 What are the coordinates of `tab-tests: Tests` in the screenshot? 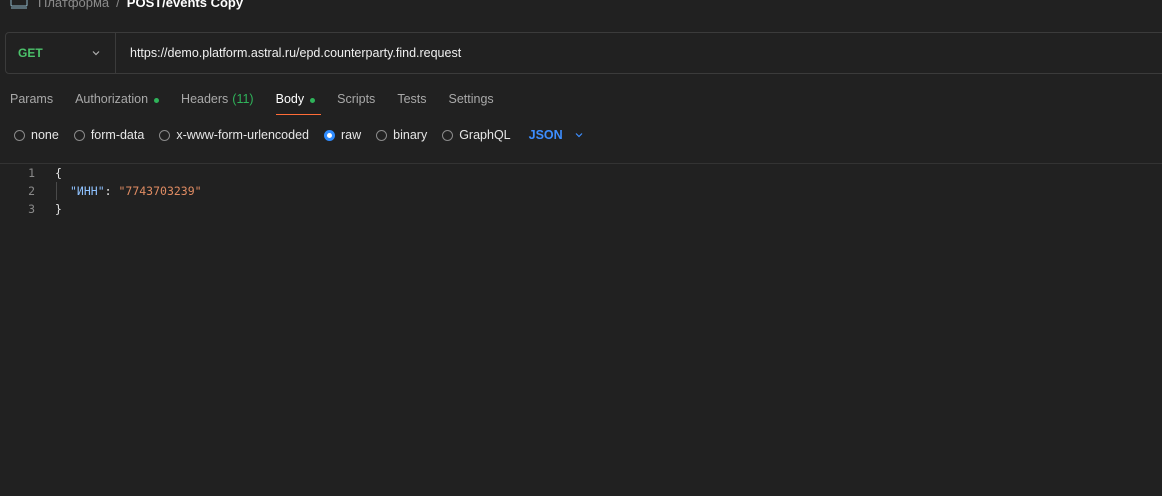 It's located at (411, 101).